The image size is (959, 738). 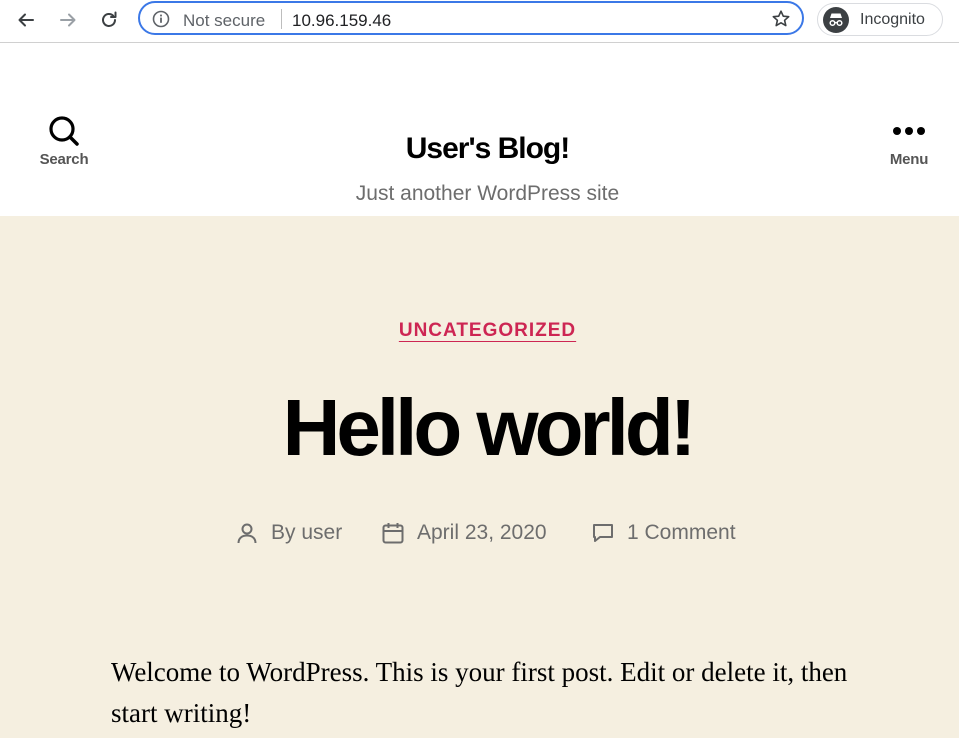 I want to click on post-date: April 23, 2020, so click(x=464, y=533).